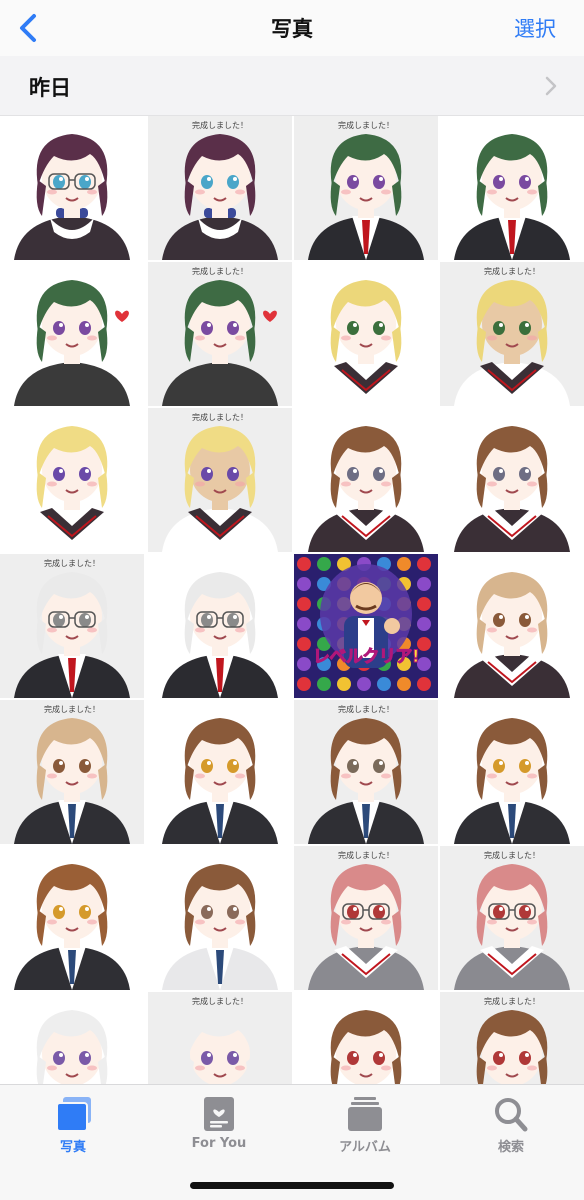 The image size is (584, 1200). Describe the element at coordinates (219, 1114) in the screenshot. I see `for-you-icon` at that location.